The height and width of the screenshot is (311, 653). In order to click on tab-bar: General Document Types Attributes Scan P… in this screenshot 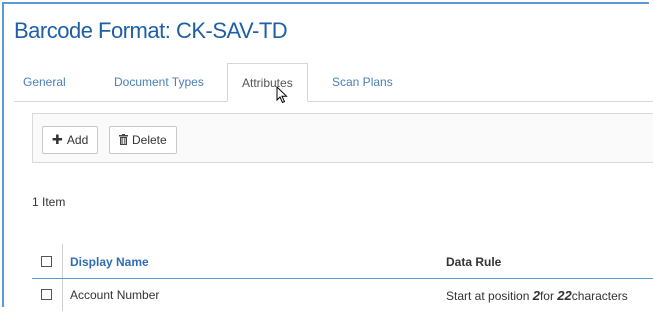, I will do `click(333, 82)`.